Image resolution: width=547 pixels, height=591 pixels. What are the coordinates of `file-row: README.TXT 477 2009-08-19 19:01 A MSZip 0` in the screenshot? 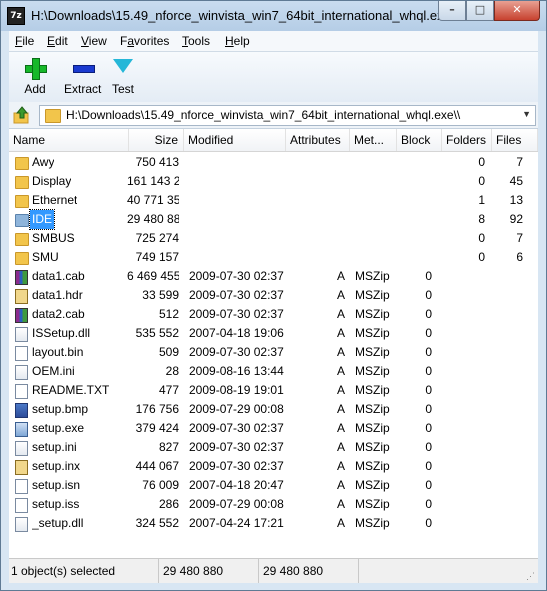 It's located at (273, 390).